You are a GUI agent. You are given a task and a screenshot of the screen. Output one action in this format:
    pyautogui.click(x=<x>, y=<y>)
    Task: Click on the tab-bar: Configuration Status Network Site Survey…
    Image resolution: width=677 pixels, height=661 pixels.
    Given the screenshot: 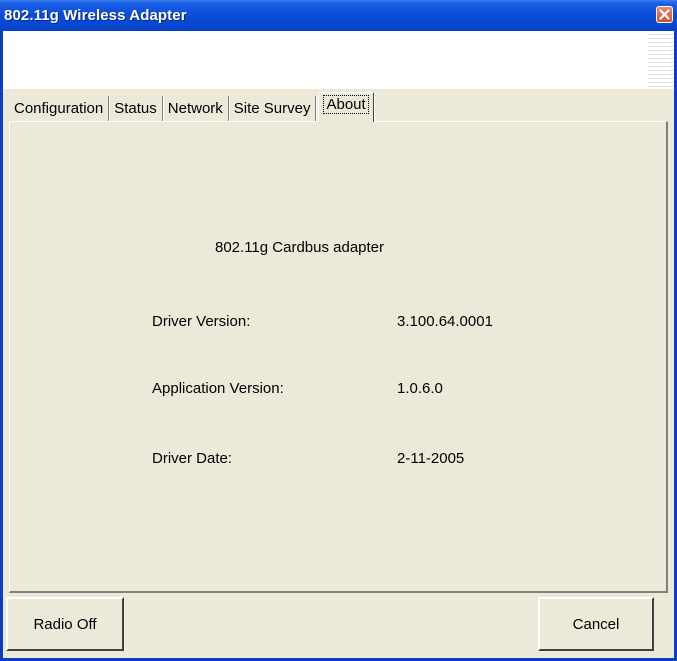 What is the action you would take?
    pyautogui.click(x=191, y=107)
    